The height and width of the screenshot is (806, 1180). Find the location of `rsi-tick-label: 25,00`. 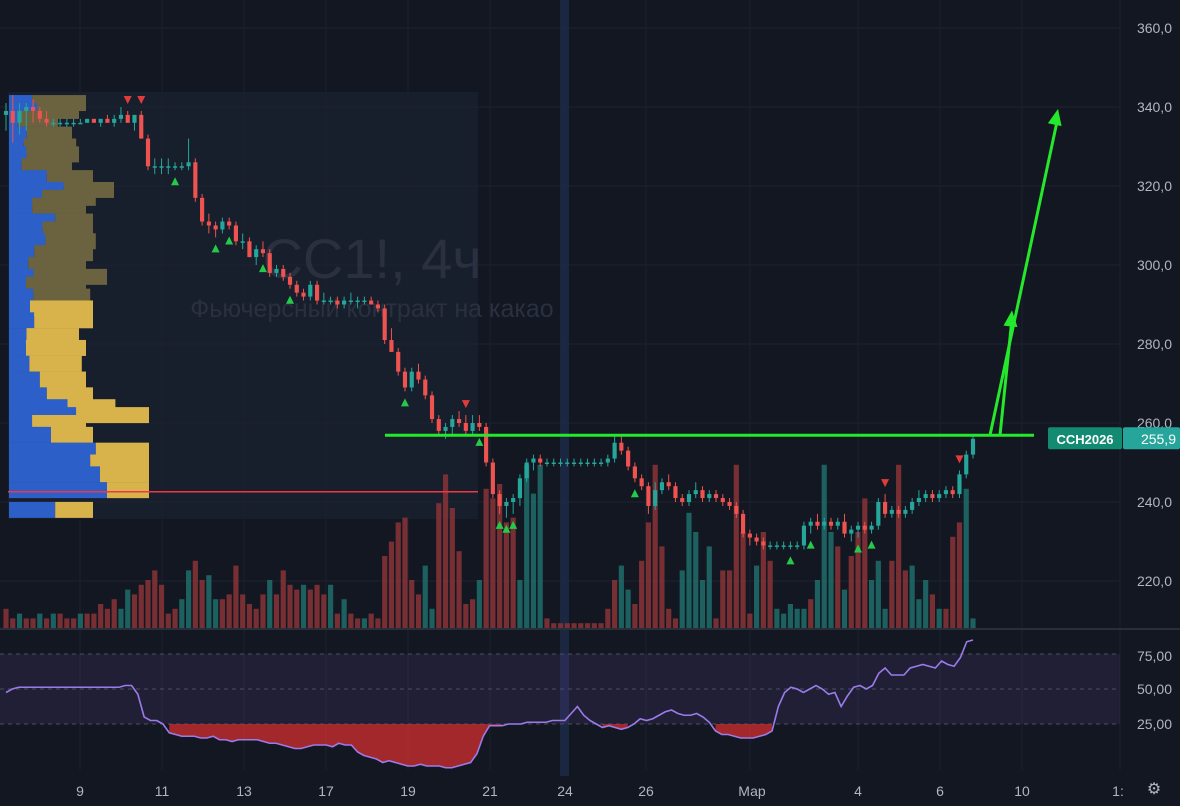

rsi-tick-label: 25,00 is located at coordinates (1154, 724).